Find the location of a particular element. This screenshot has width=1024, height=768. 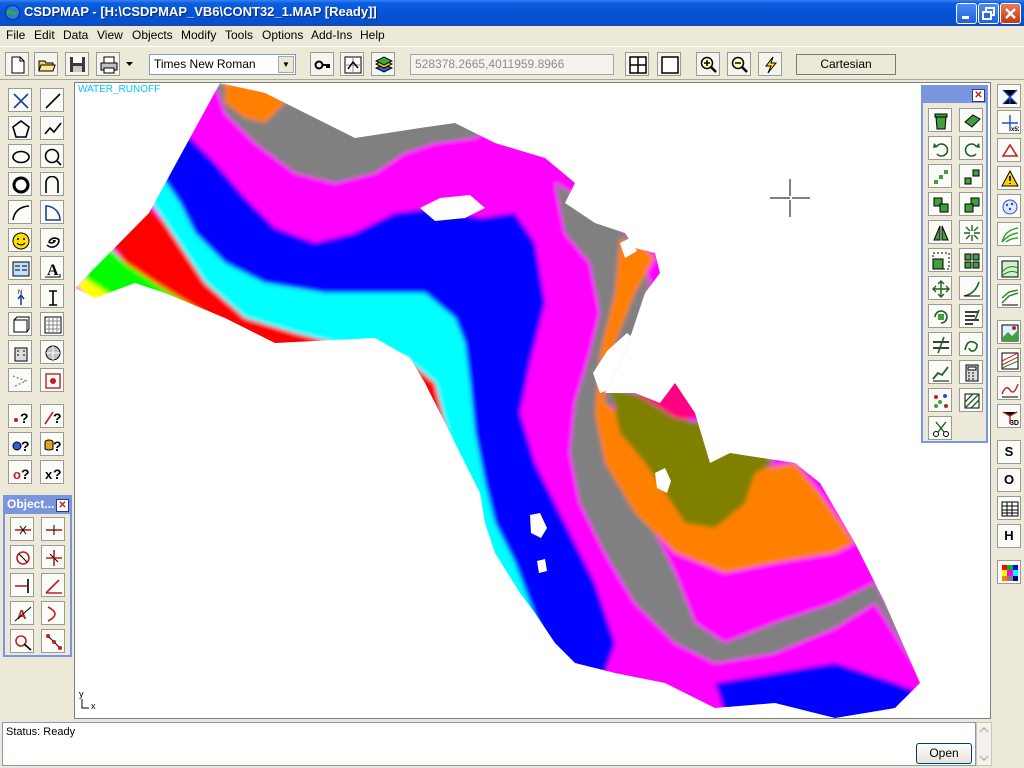

split-circle-button is located at coordinates (22, 557).